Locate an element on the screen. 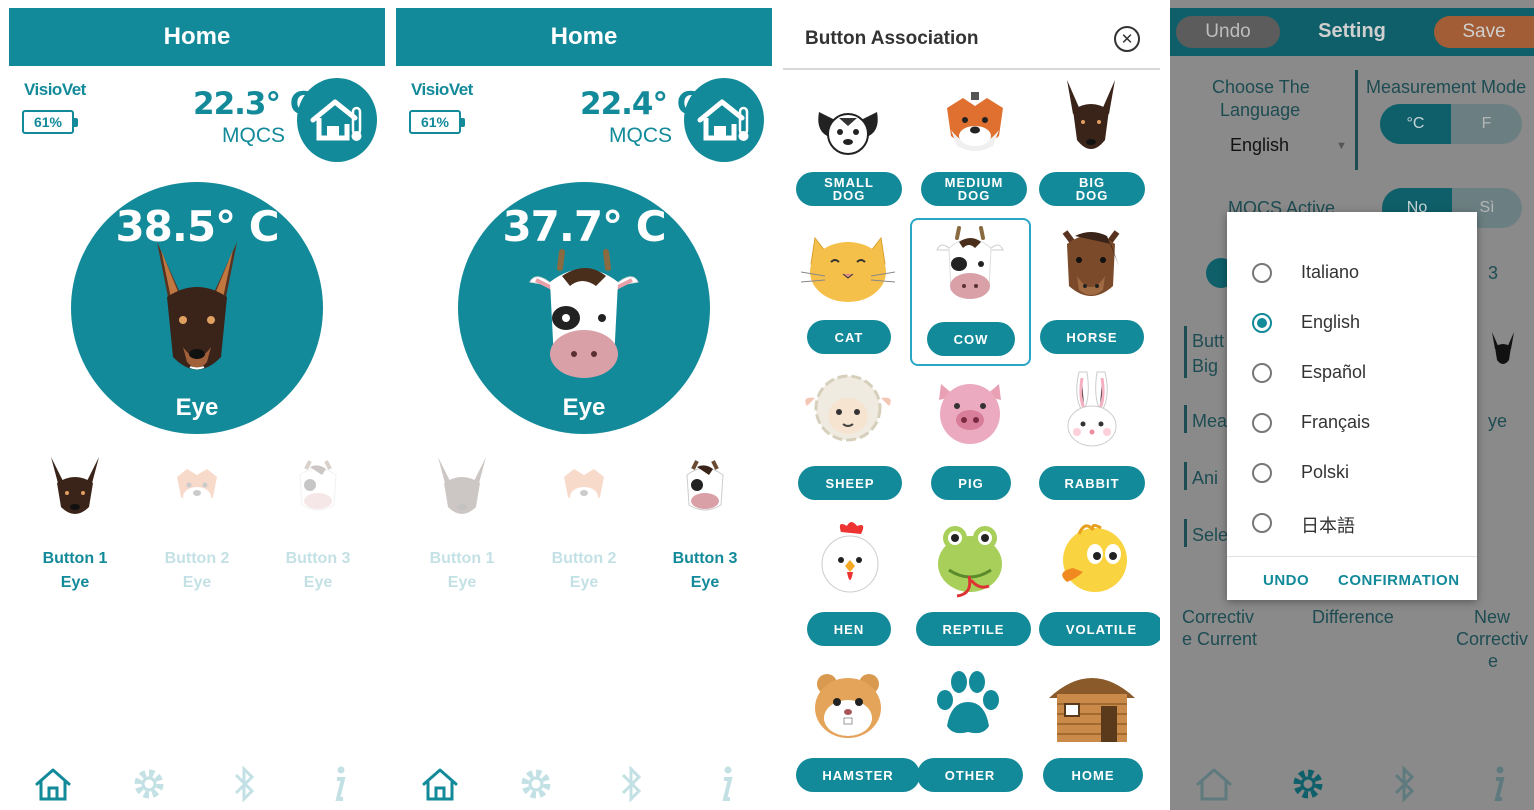 This screenshot has width=1534, height=810. close-icon: ✕ is located at coordinates (1127, 39).